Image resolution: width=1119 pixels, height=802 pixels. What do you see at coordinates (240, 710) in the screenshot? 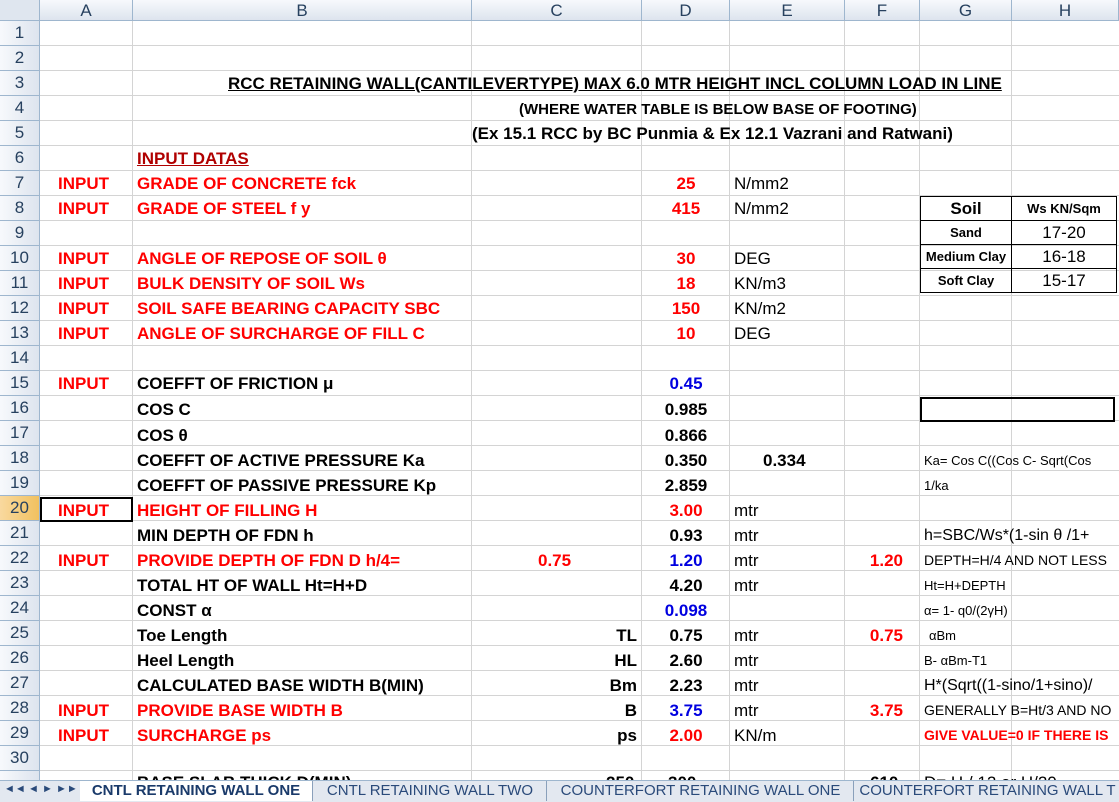
I see `label-provide-base-width: PROVIDE BASE WIDTH B` at bounding box center [240, 710].